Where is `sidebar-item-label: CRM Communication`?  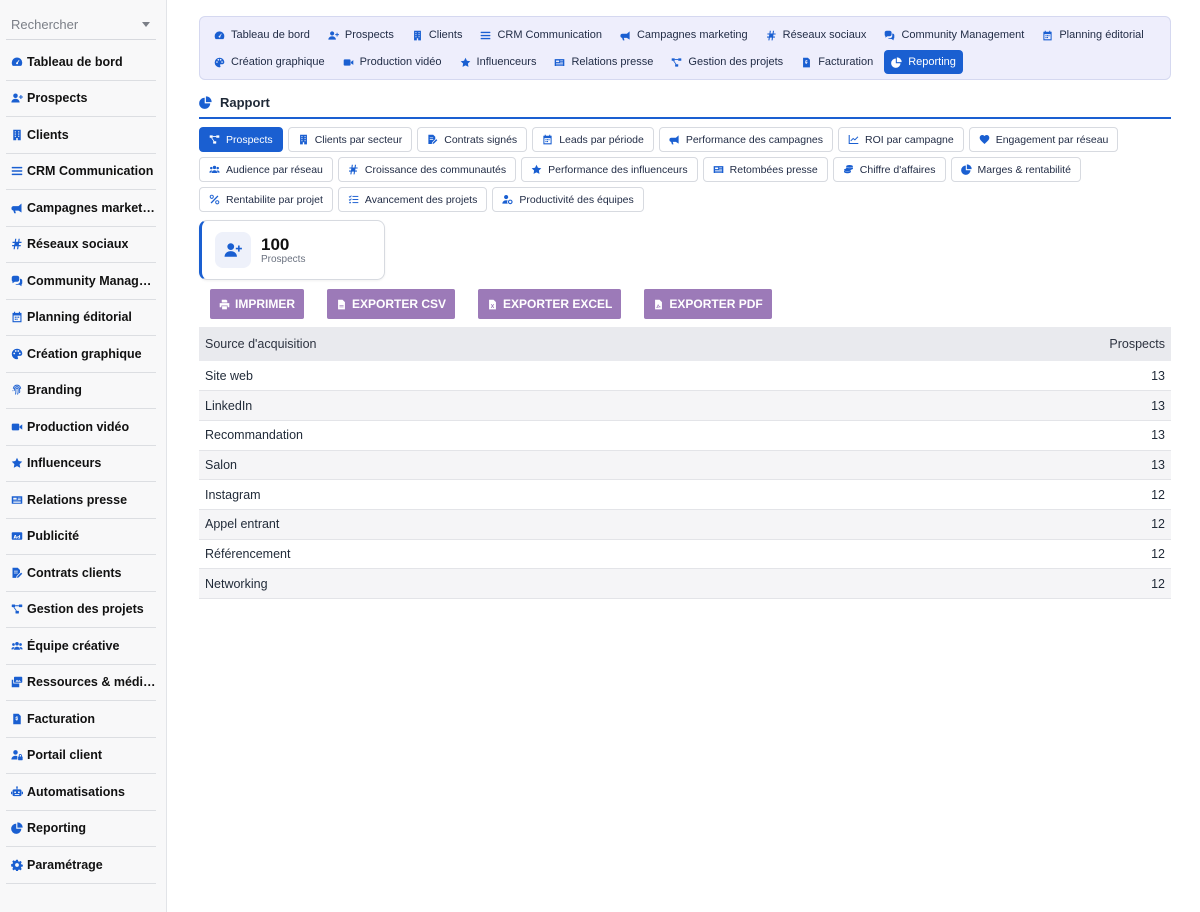
sidebar-item-label: CRM Communication is located at coordinates (90, 171).